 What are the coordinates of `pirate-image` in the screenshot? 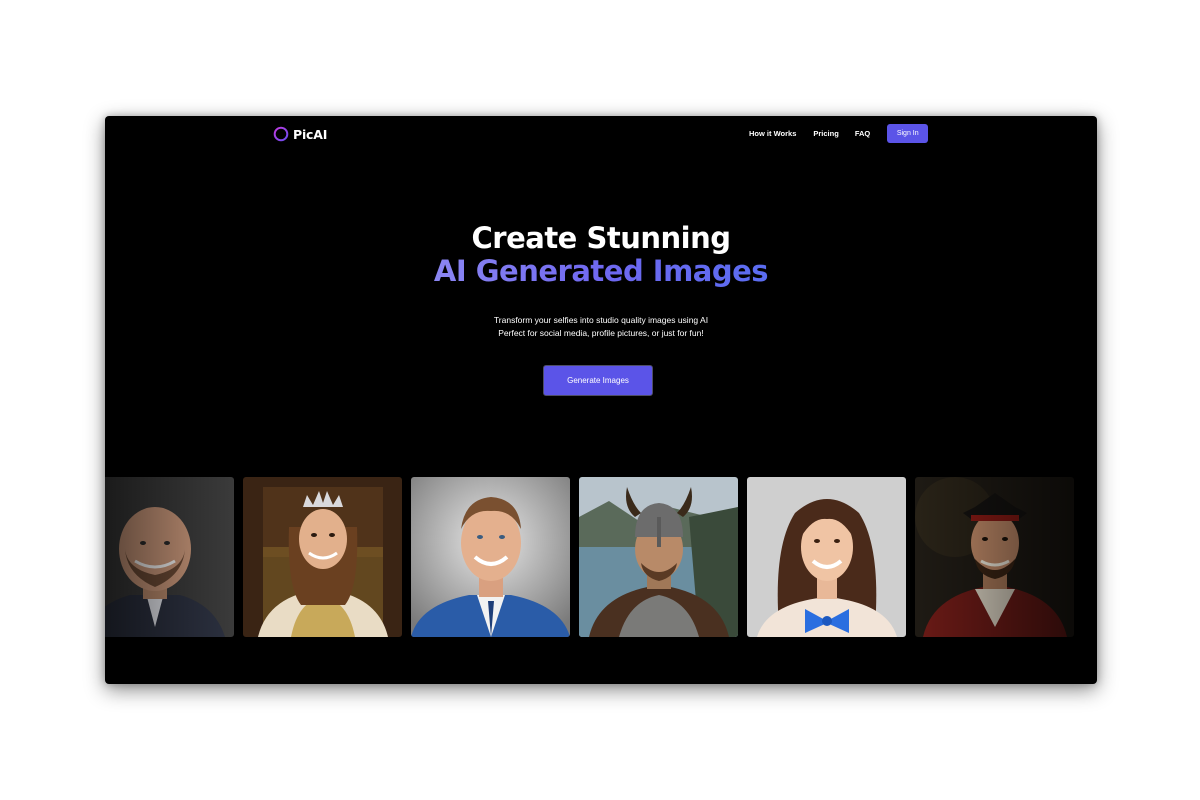 It's located at (994, 557).